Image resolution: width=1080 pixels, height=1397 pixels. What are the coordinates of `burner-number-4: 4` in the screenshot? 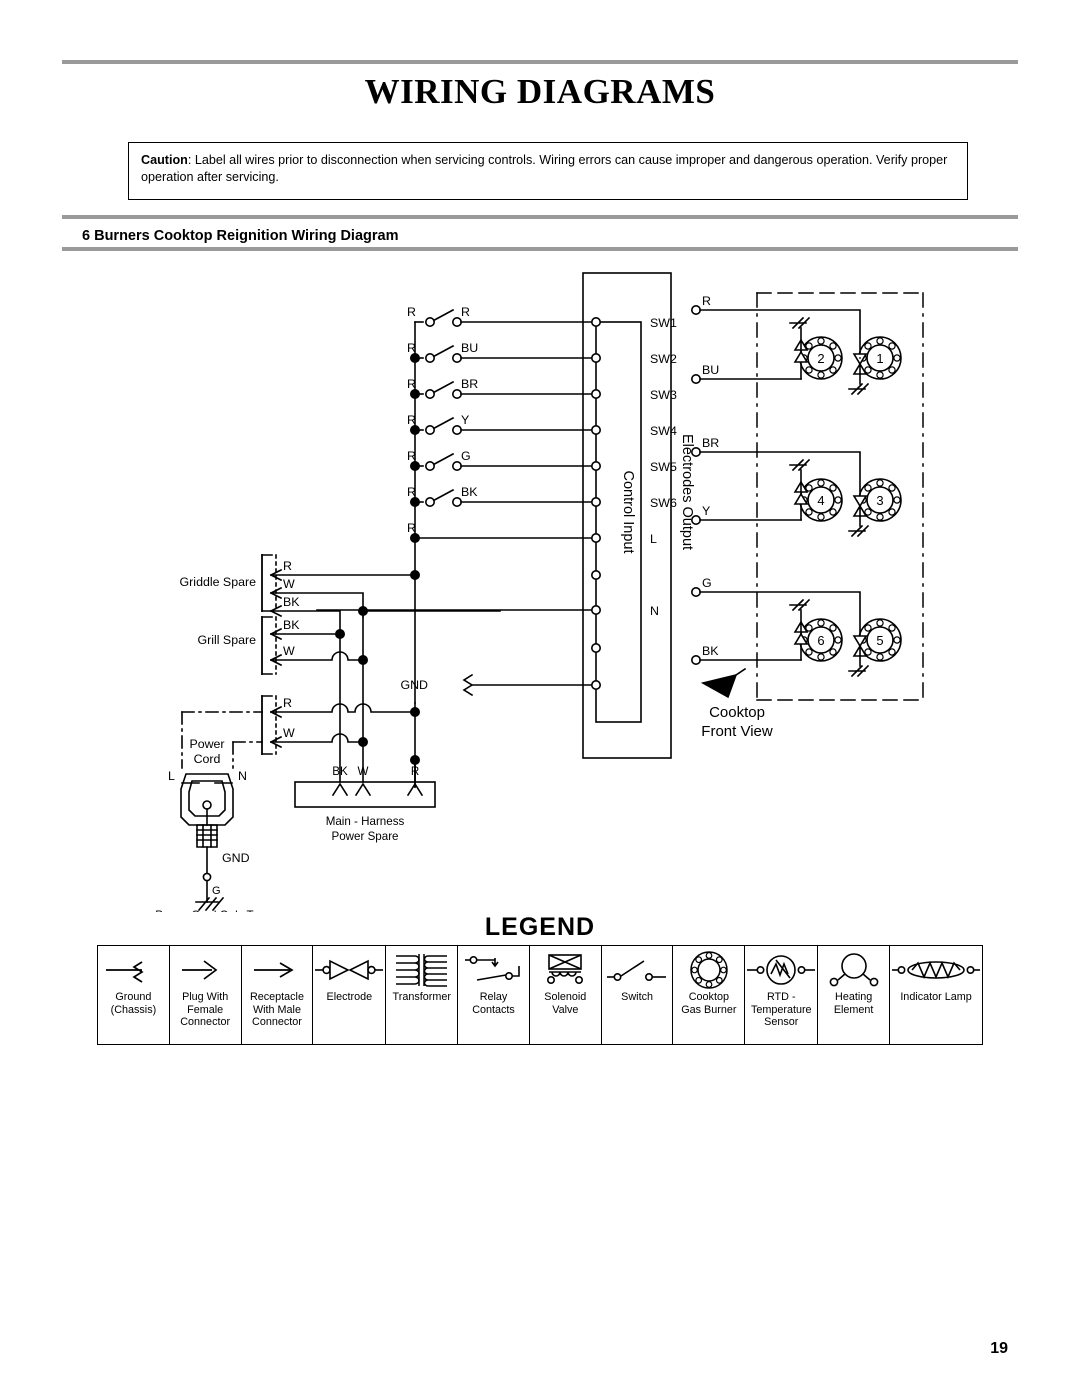 It's located at (820, 500).